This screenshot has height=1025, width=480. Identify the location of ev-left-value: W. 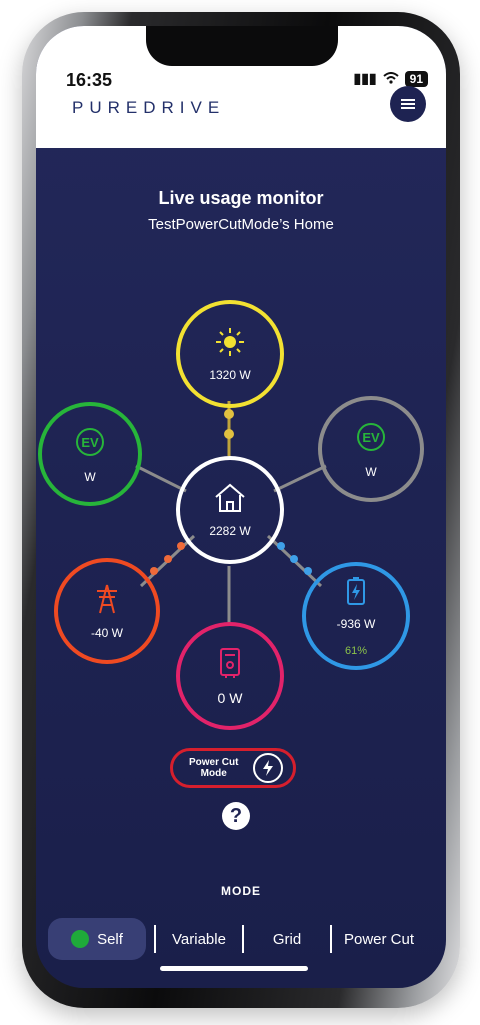
(90, 476).